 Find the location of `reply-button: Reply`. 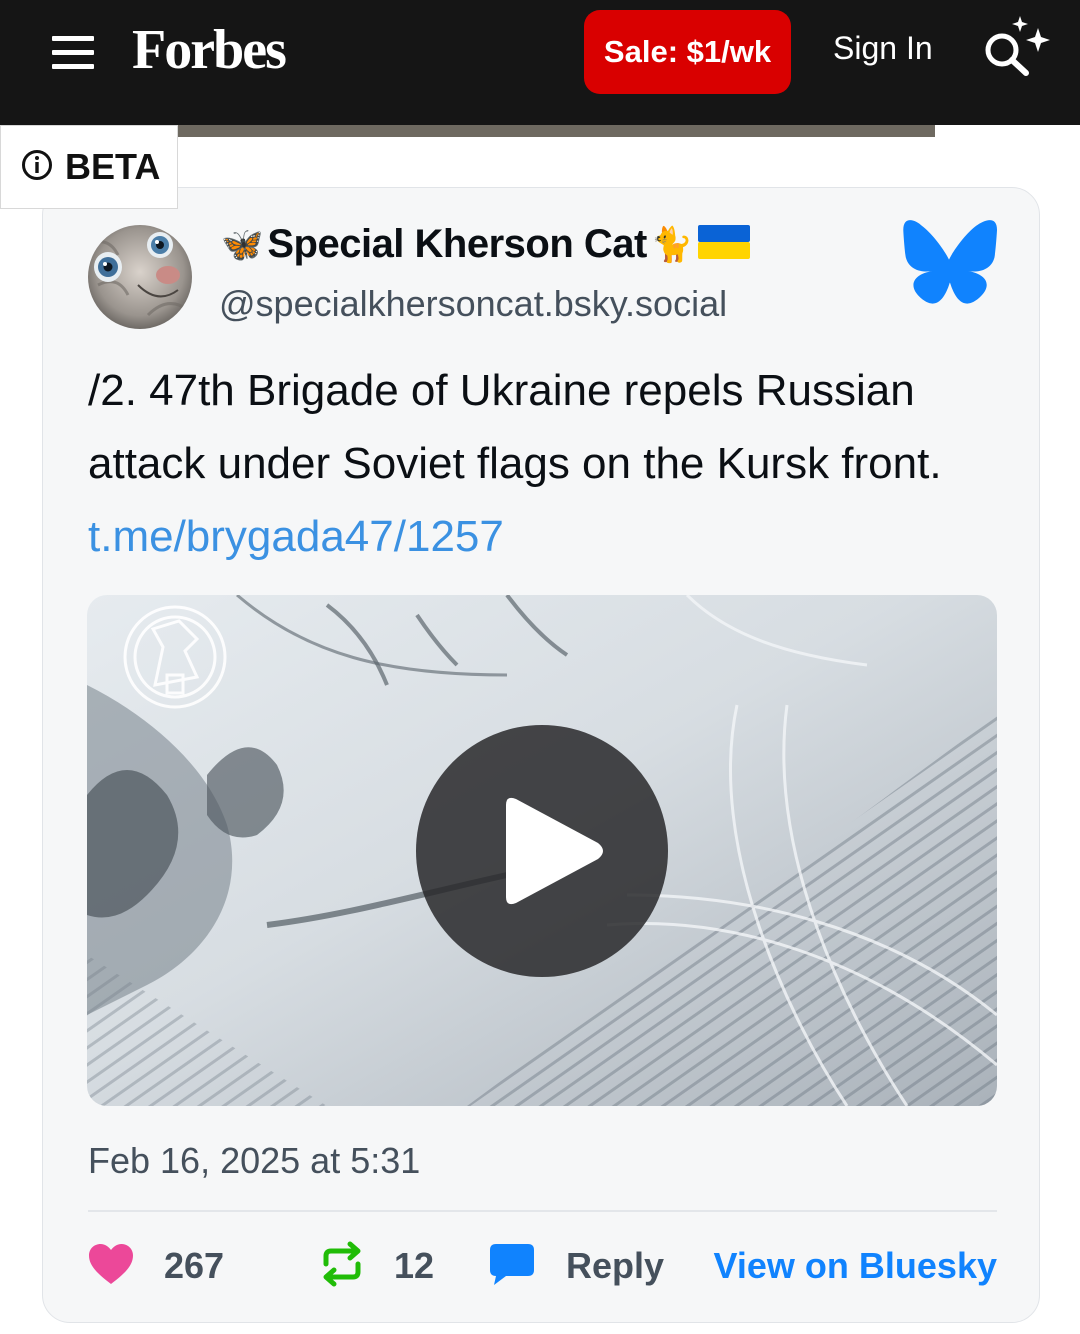

reply-button: Reply is located at coordinates (576, 1266).